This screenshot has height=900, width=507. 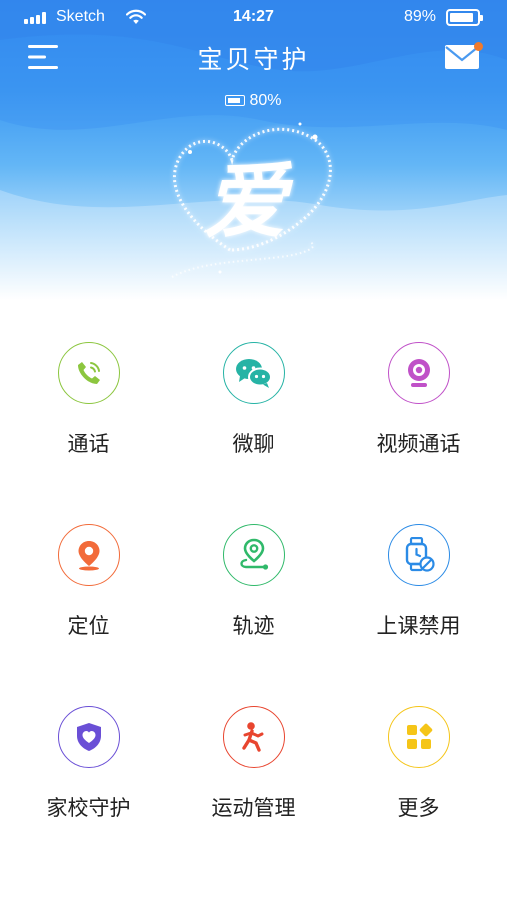 I want to click on feature-school-guard: 家校守护, so click(x=88, y=755).